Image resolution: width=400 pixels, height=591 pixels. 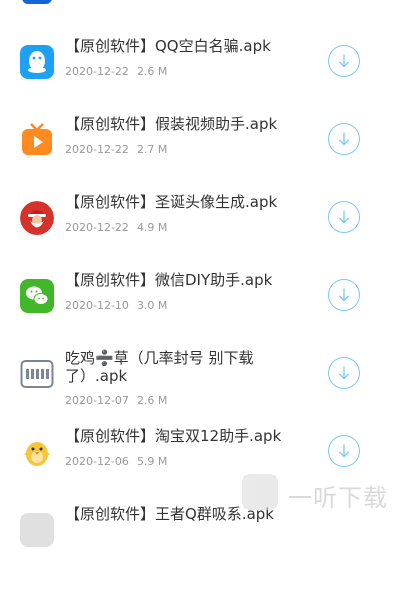 I want to click on watermark: 一听下载, so click(x=319, y=493).